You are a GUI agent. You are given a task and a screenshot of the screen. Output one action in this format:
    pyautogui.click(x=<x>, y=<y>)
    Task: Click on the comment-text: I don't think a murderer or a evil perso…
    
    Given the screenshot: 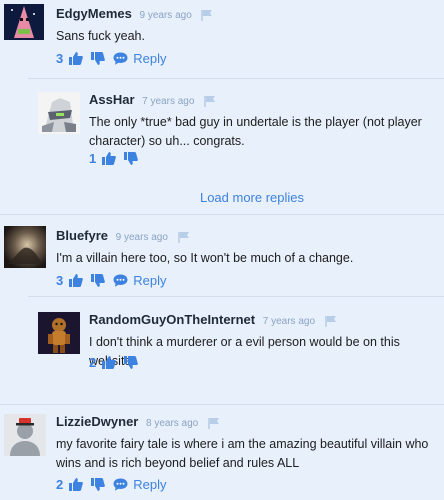 What is the action you would take?
    pyautogui.click(x=244, y=351)
    